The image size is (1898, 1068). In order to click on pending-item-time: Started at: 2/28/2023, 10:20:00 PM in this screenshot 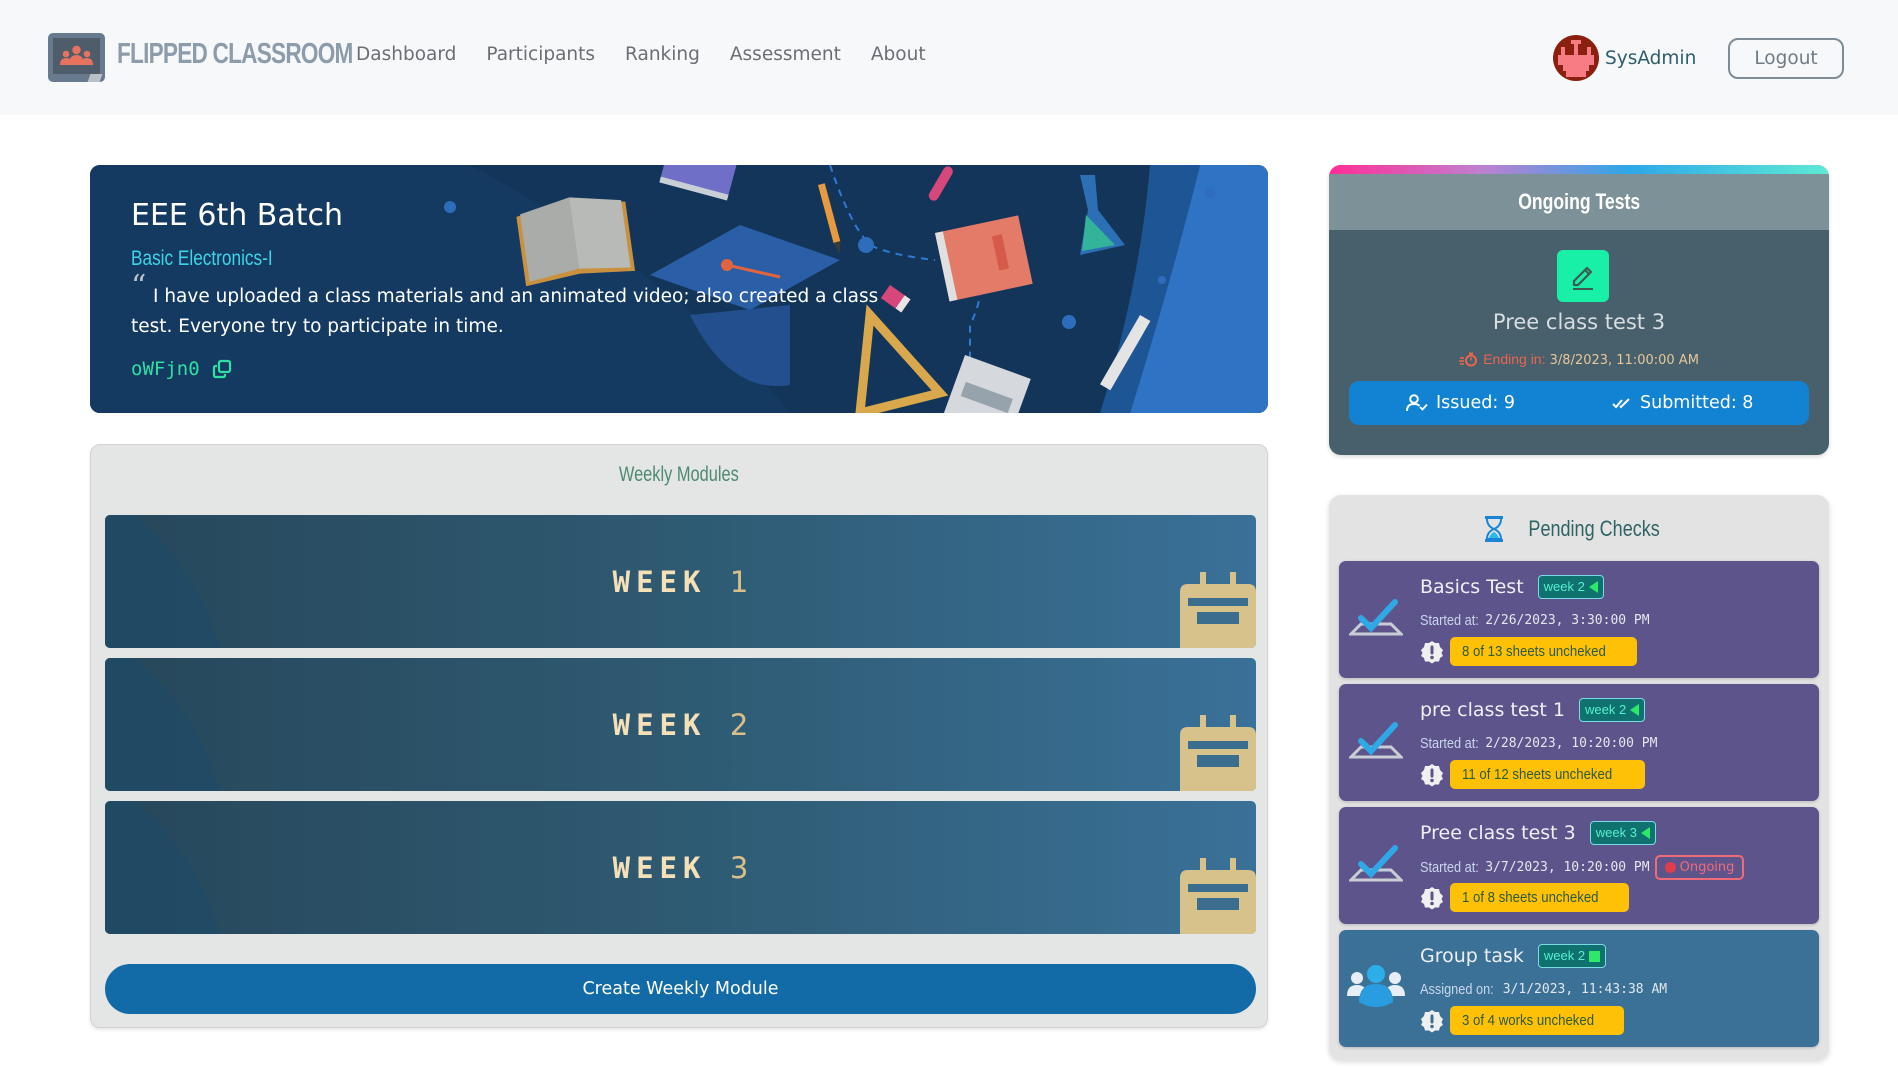, I will do `click(1539, 743)`.